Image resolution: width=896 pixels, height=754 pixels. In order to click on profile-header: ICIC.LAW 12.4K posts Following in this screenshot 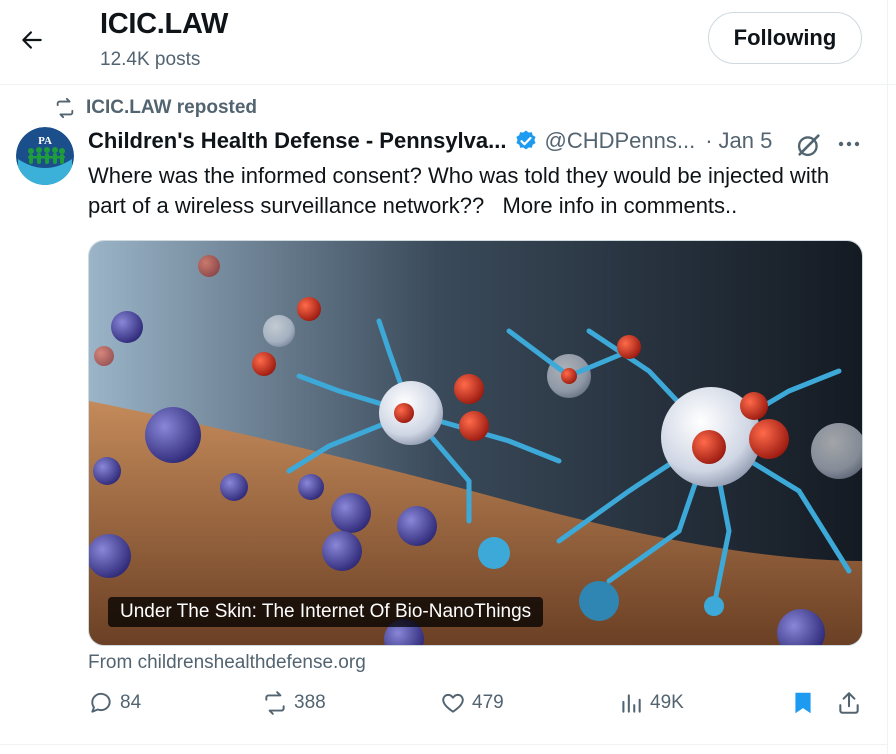, I will do `click(448, 42)`.